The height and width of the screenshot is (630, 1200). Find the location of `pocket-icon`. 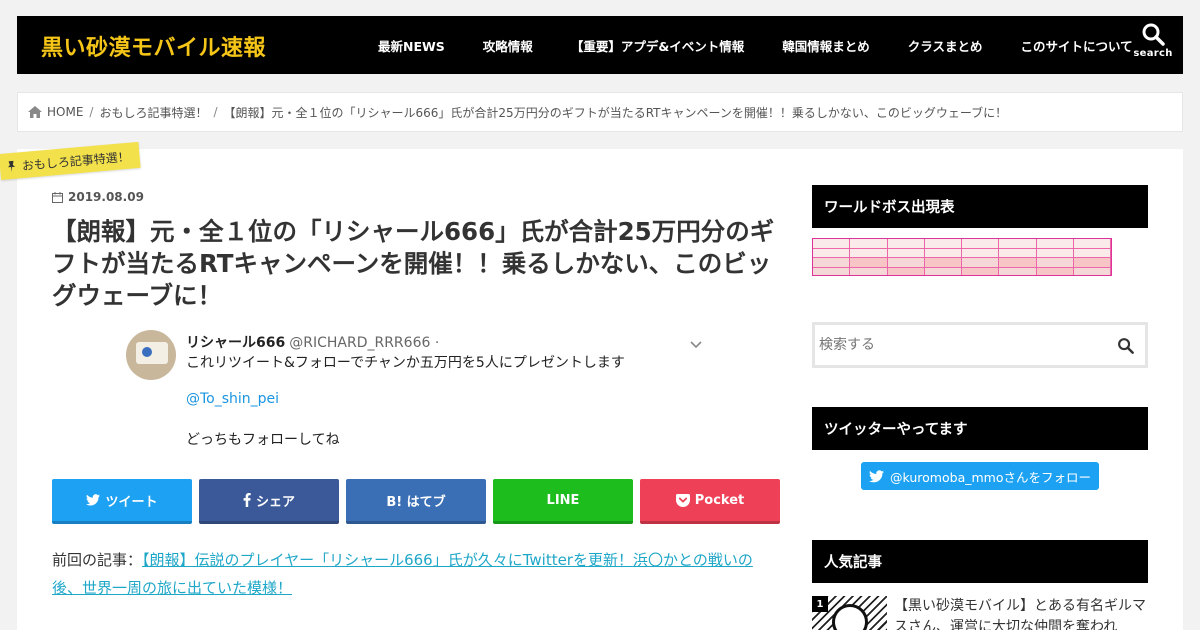

pocket-icon is located at coordinates (682, 500).